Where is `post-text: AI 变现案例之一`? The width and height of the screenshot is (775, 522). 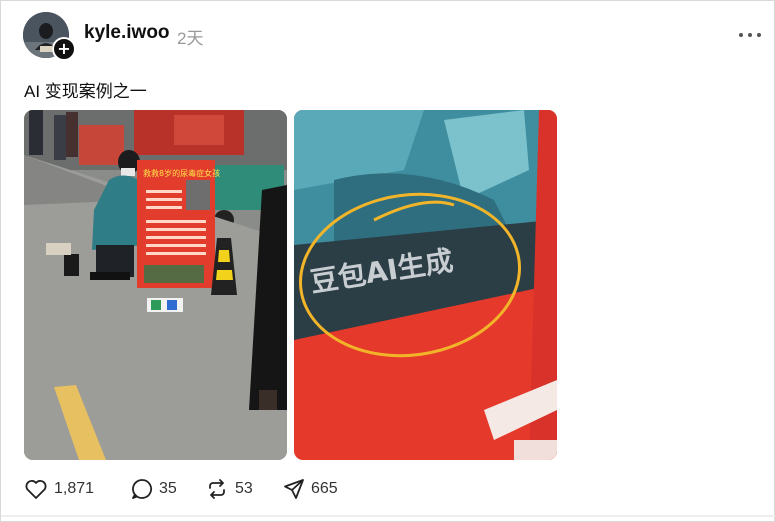
post-text: AI 变现案例之一 is located at coordinates (85, 91).